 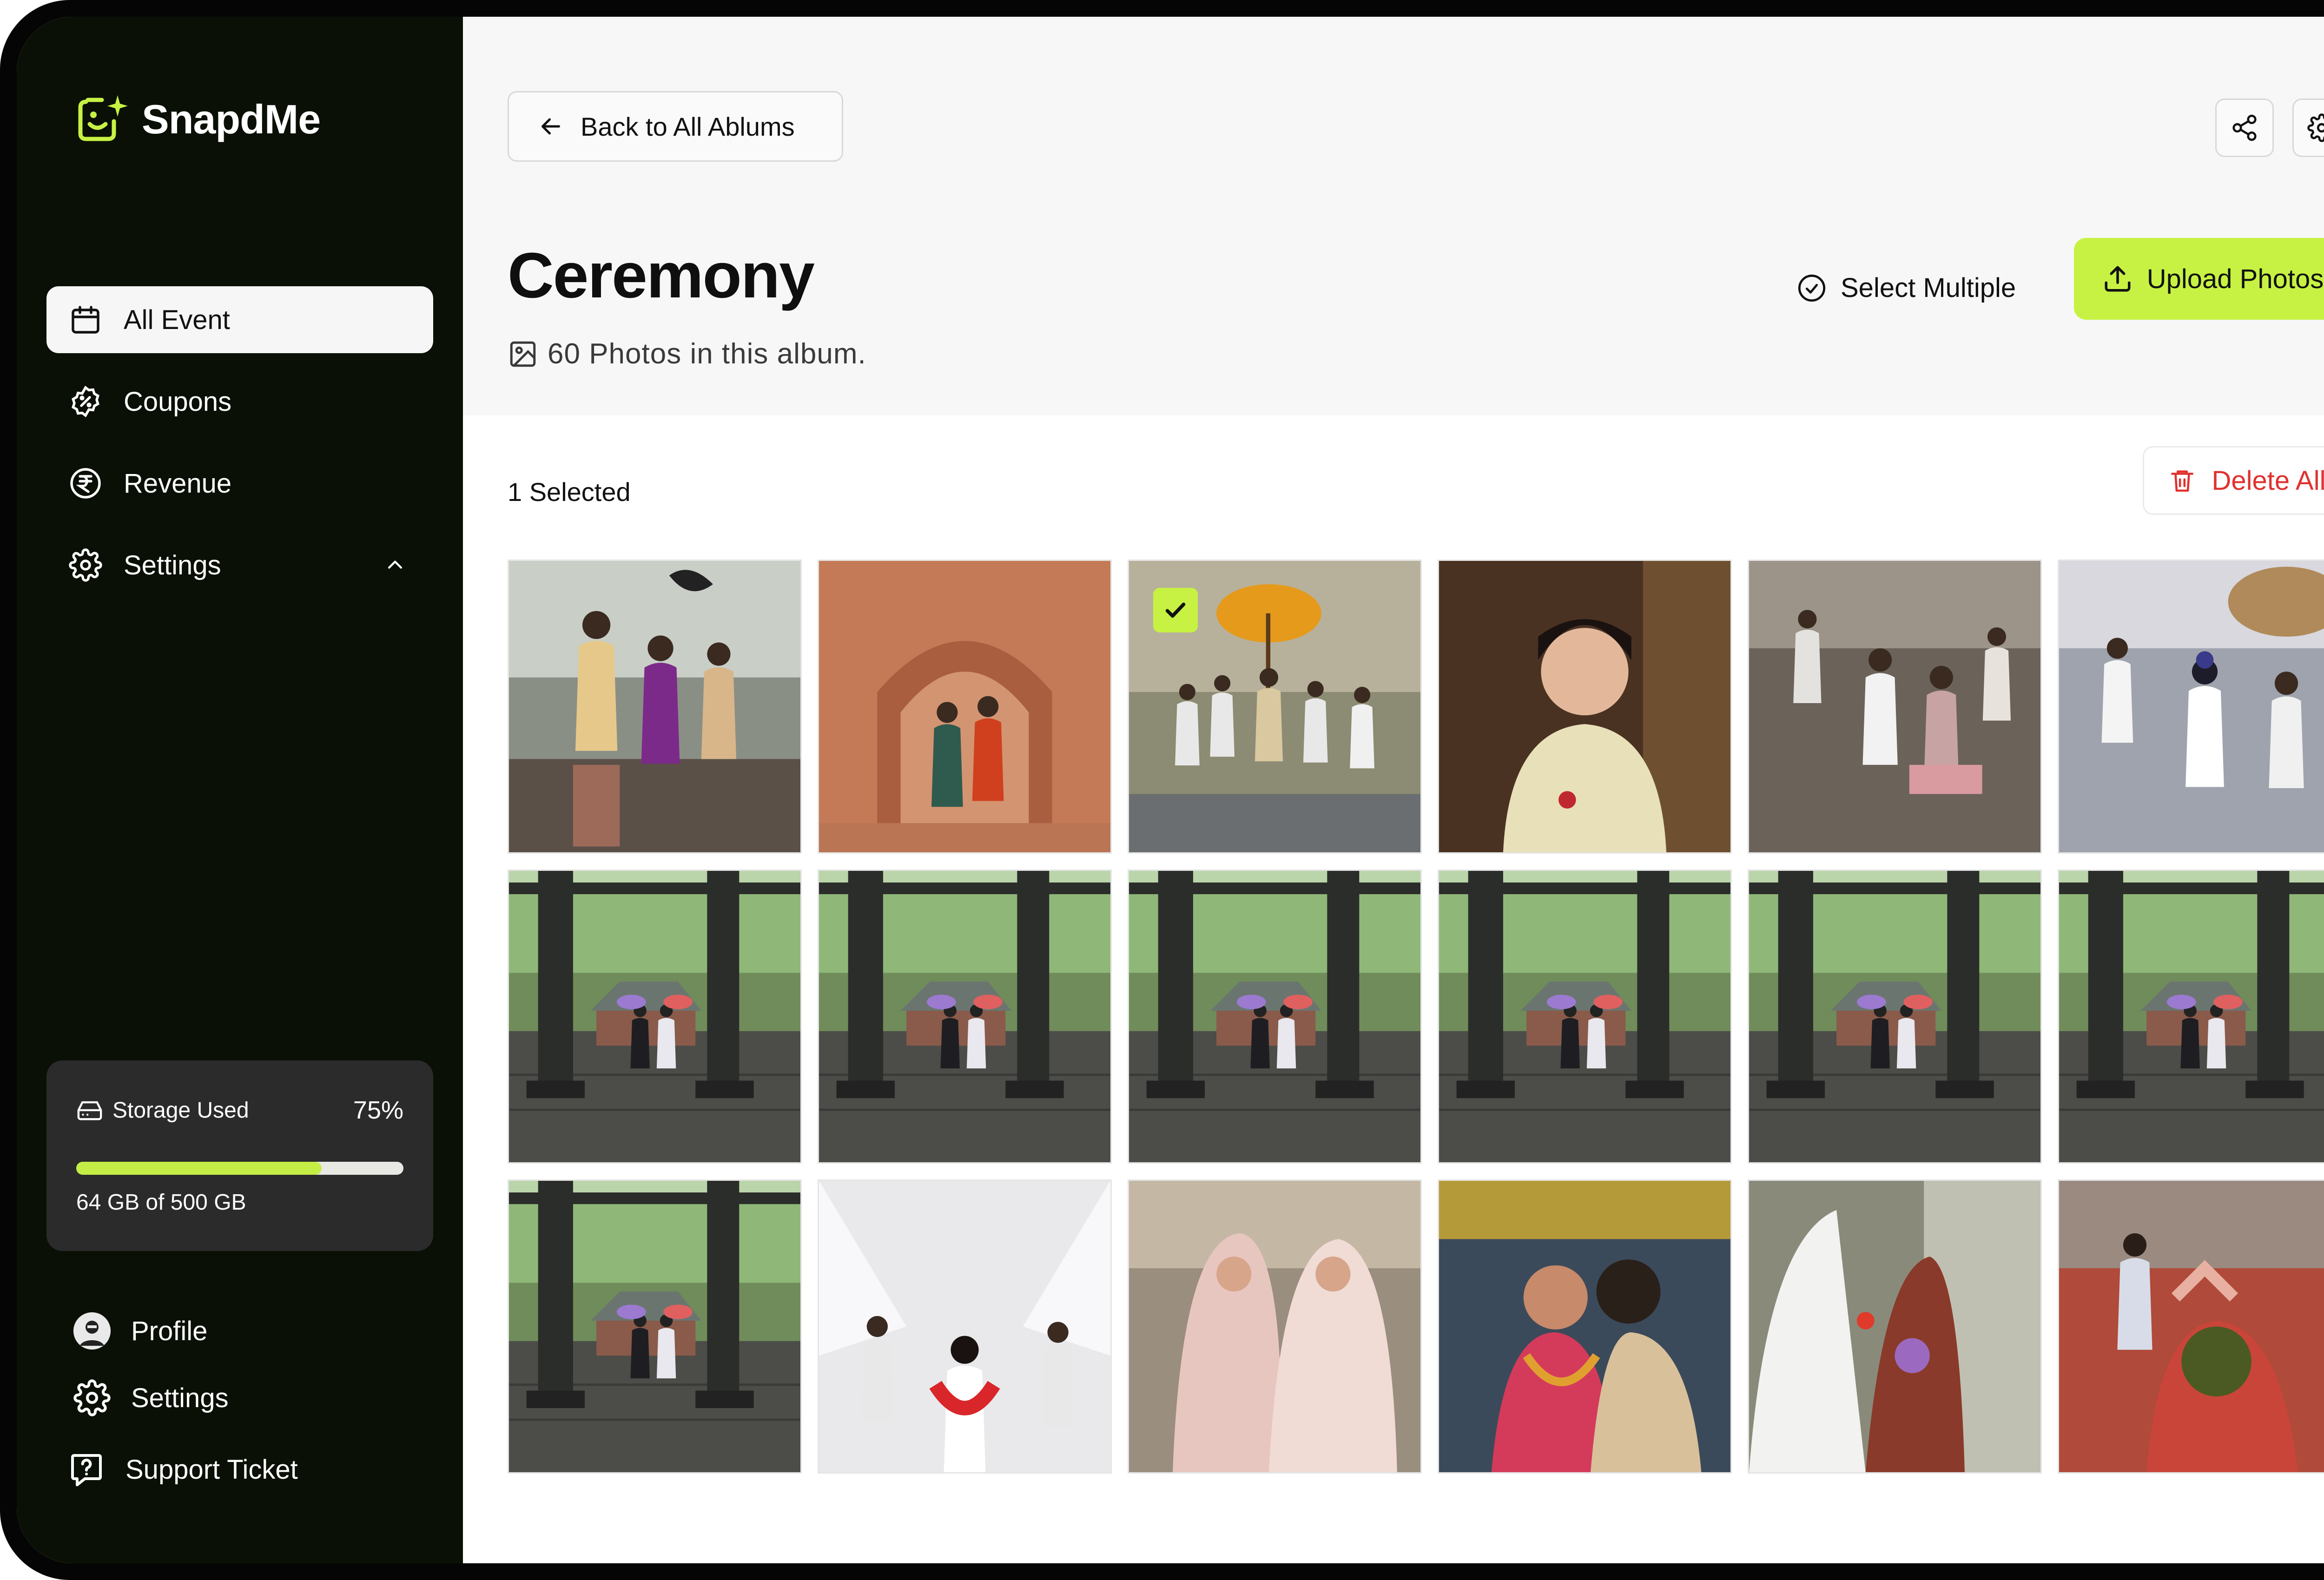 What do you see at coordinates (178, 483) in the screenshot?
I see `nav-label: Revenue` at bounding box center [178, 483].